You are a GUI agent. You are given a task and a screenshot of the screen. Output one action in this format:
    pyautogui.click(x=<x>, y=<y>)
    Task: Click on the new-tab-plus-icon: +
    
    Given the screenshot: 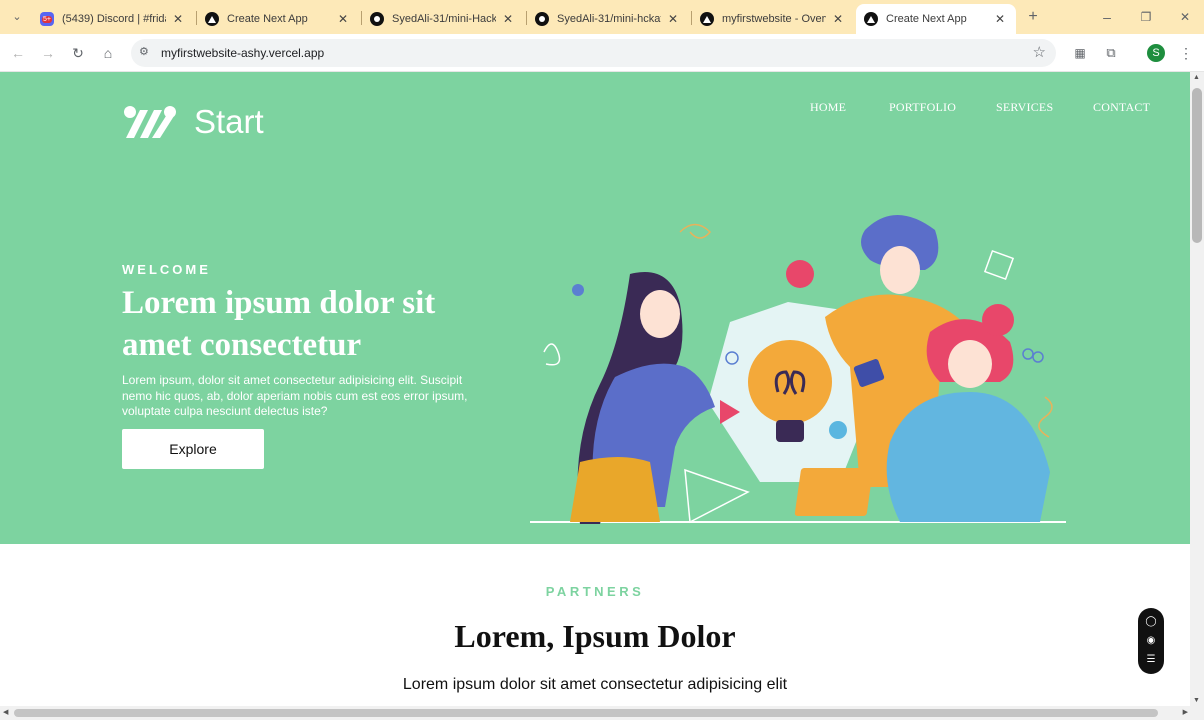 What is the action you would take?
    pyautogui.click(x=1033, y=17)
    